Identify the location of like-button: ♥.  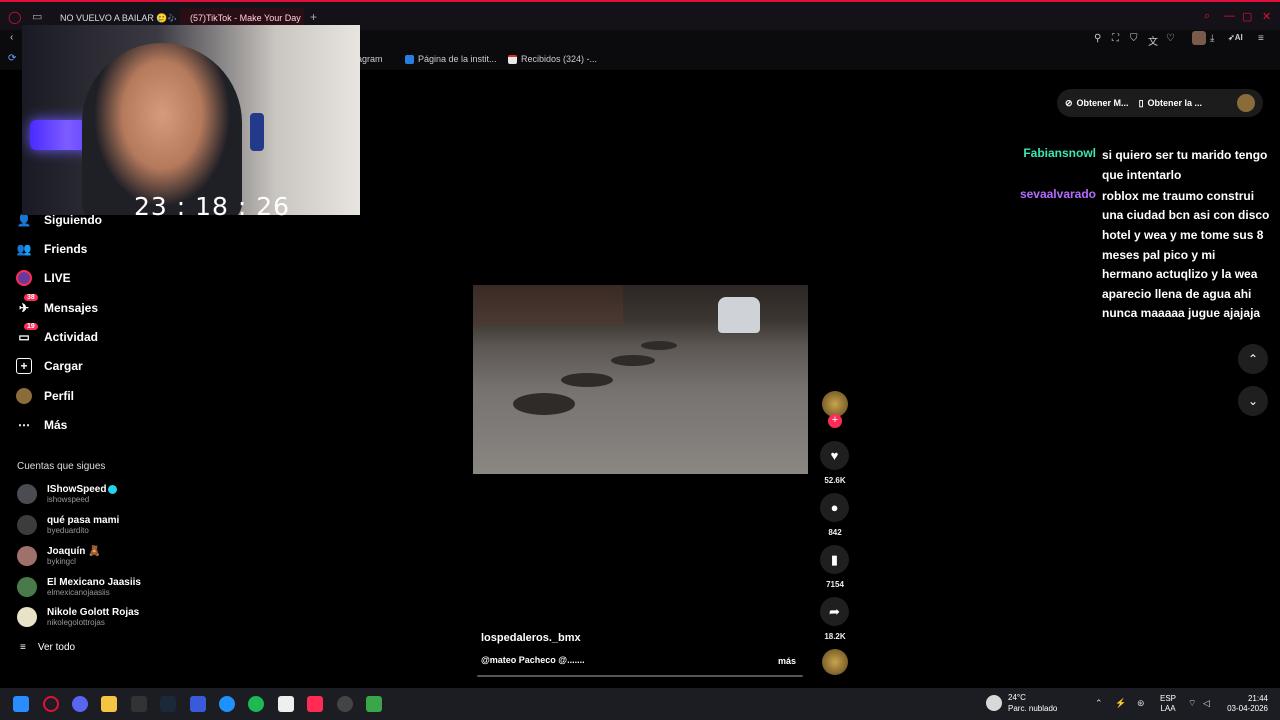
(834, 455).